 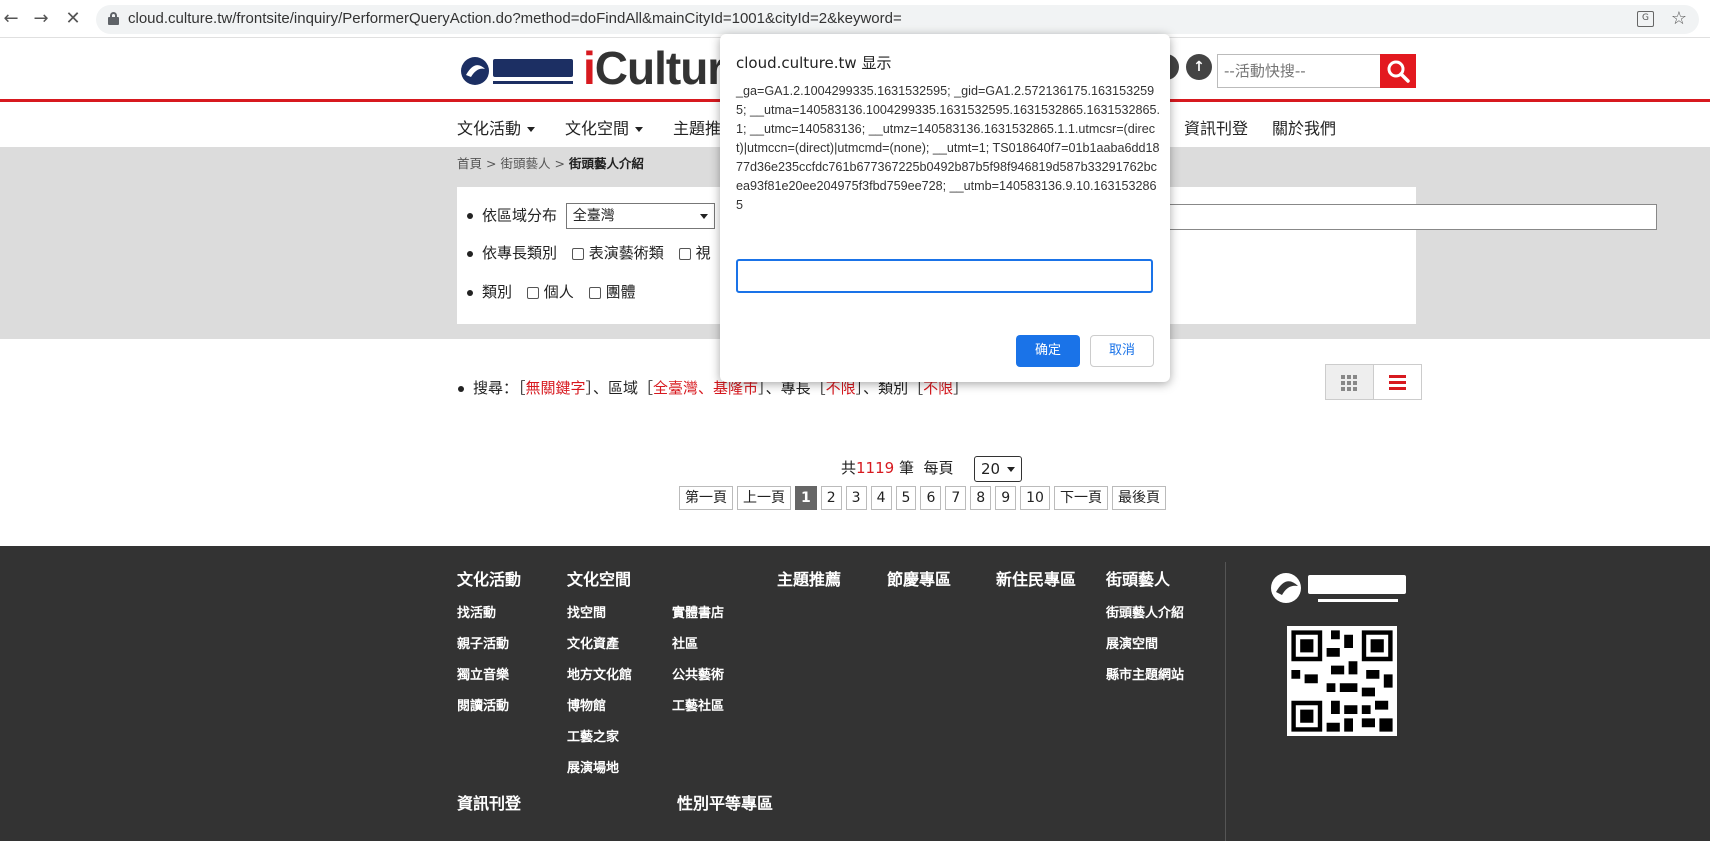 I want to click on grid-view-icon, so click(x=1350, y=382).